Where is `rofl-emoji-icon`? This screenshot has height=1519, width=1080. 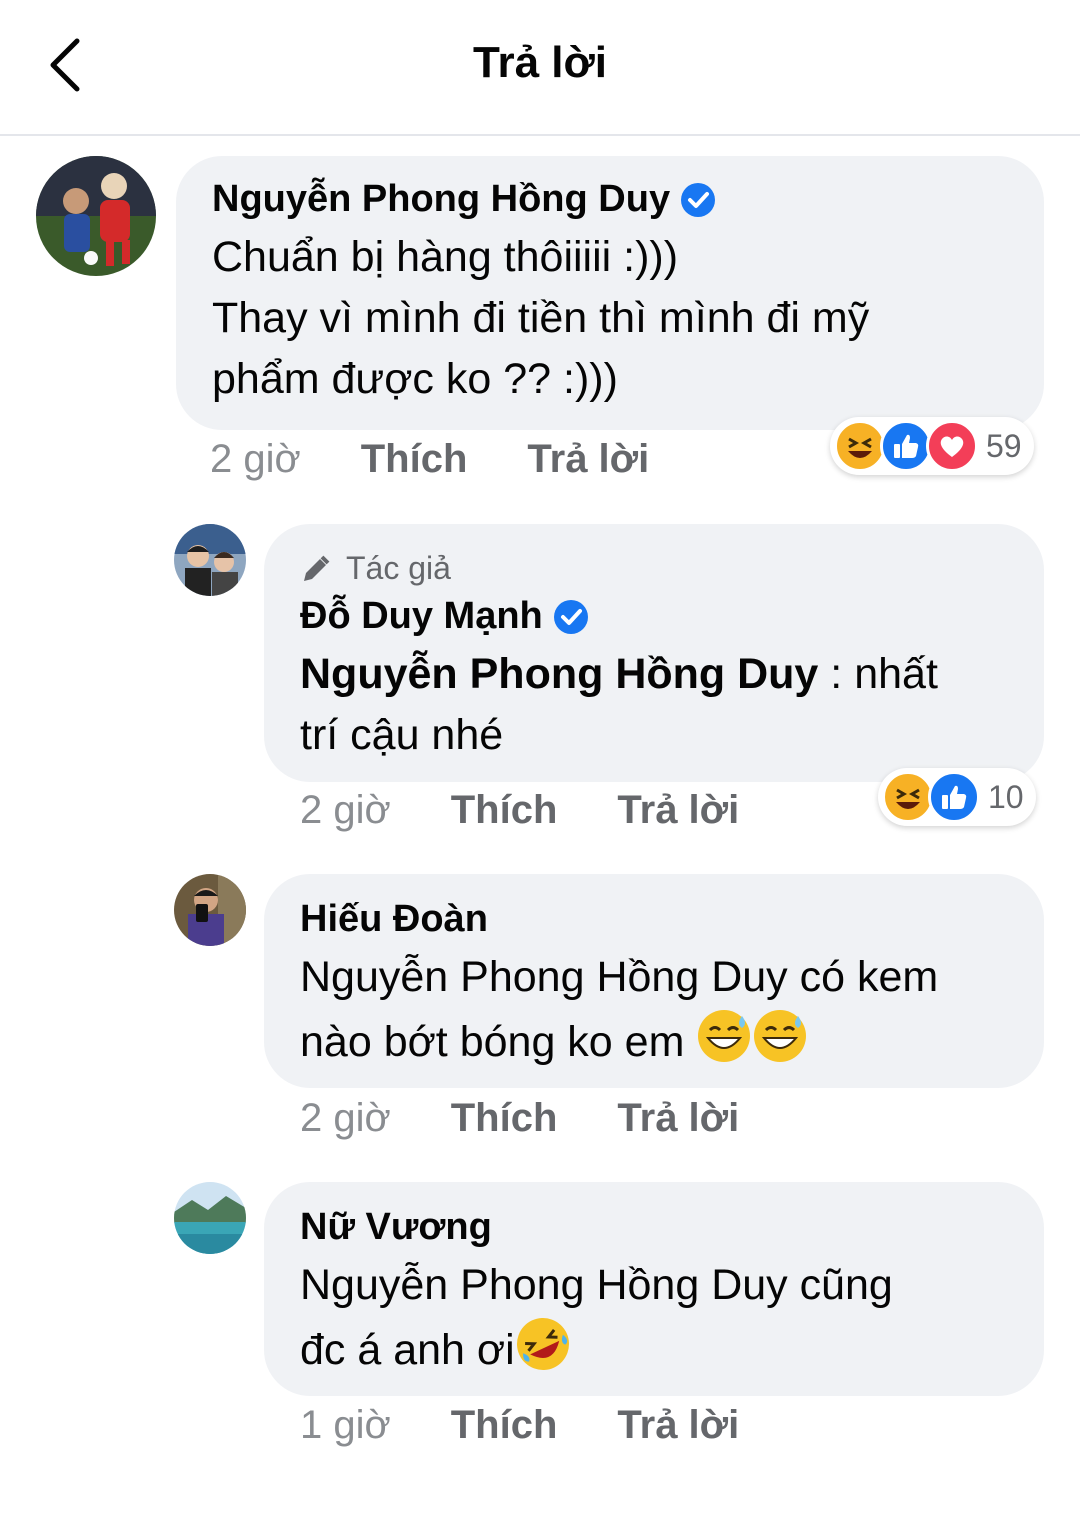
rofl-emoji-icon is located at coordinates (543, 1352).